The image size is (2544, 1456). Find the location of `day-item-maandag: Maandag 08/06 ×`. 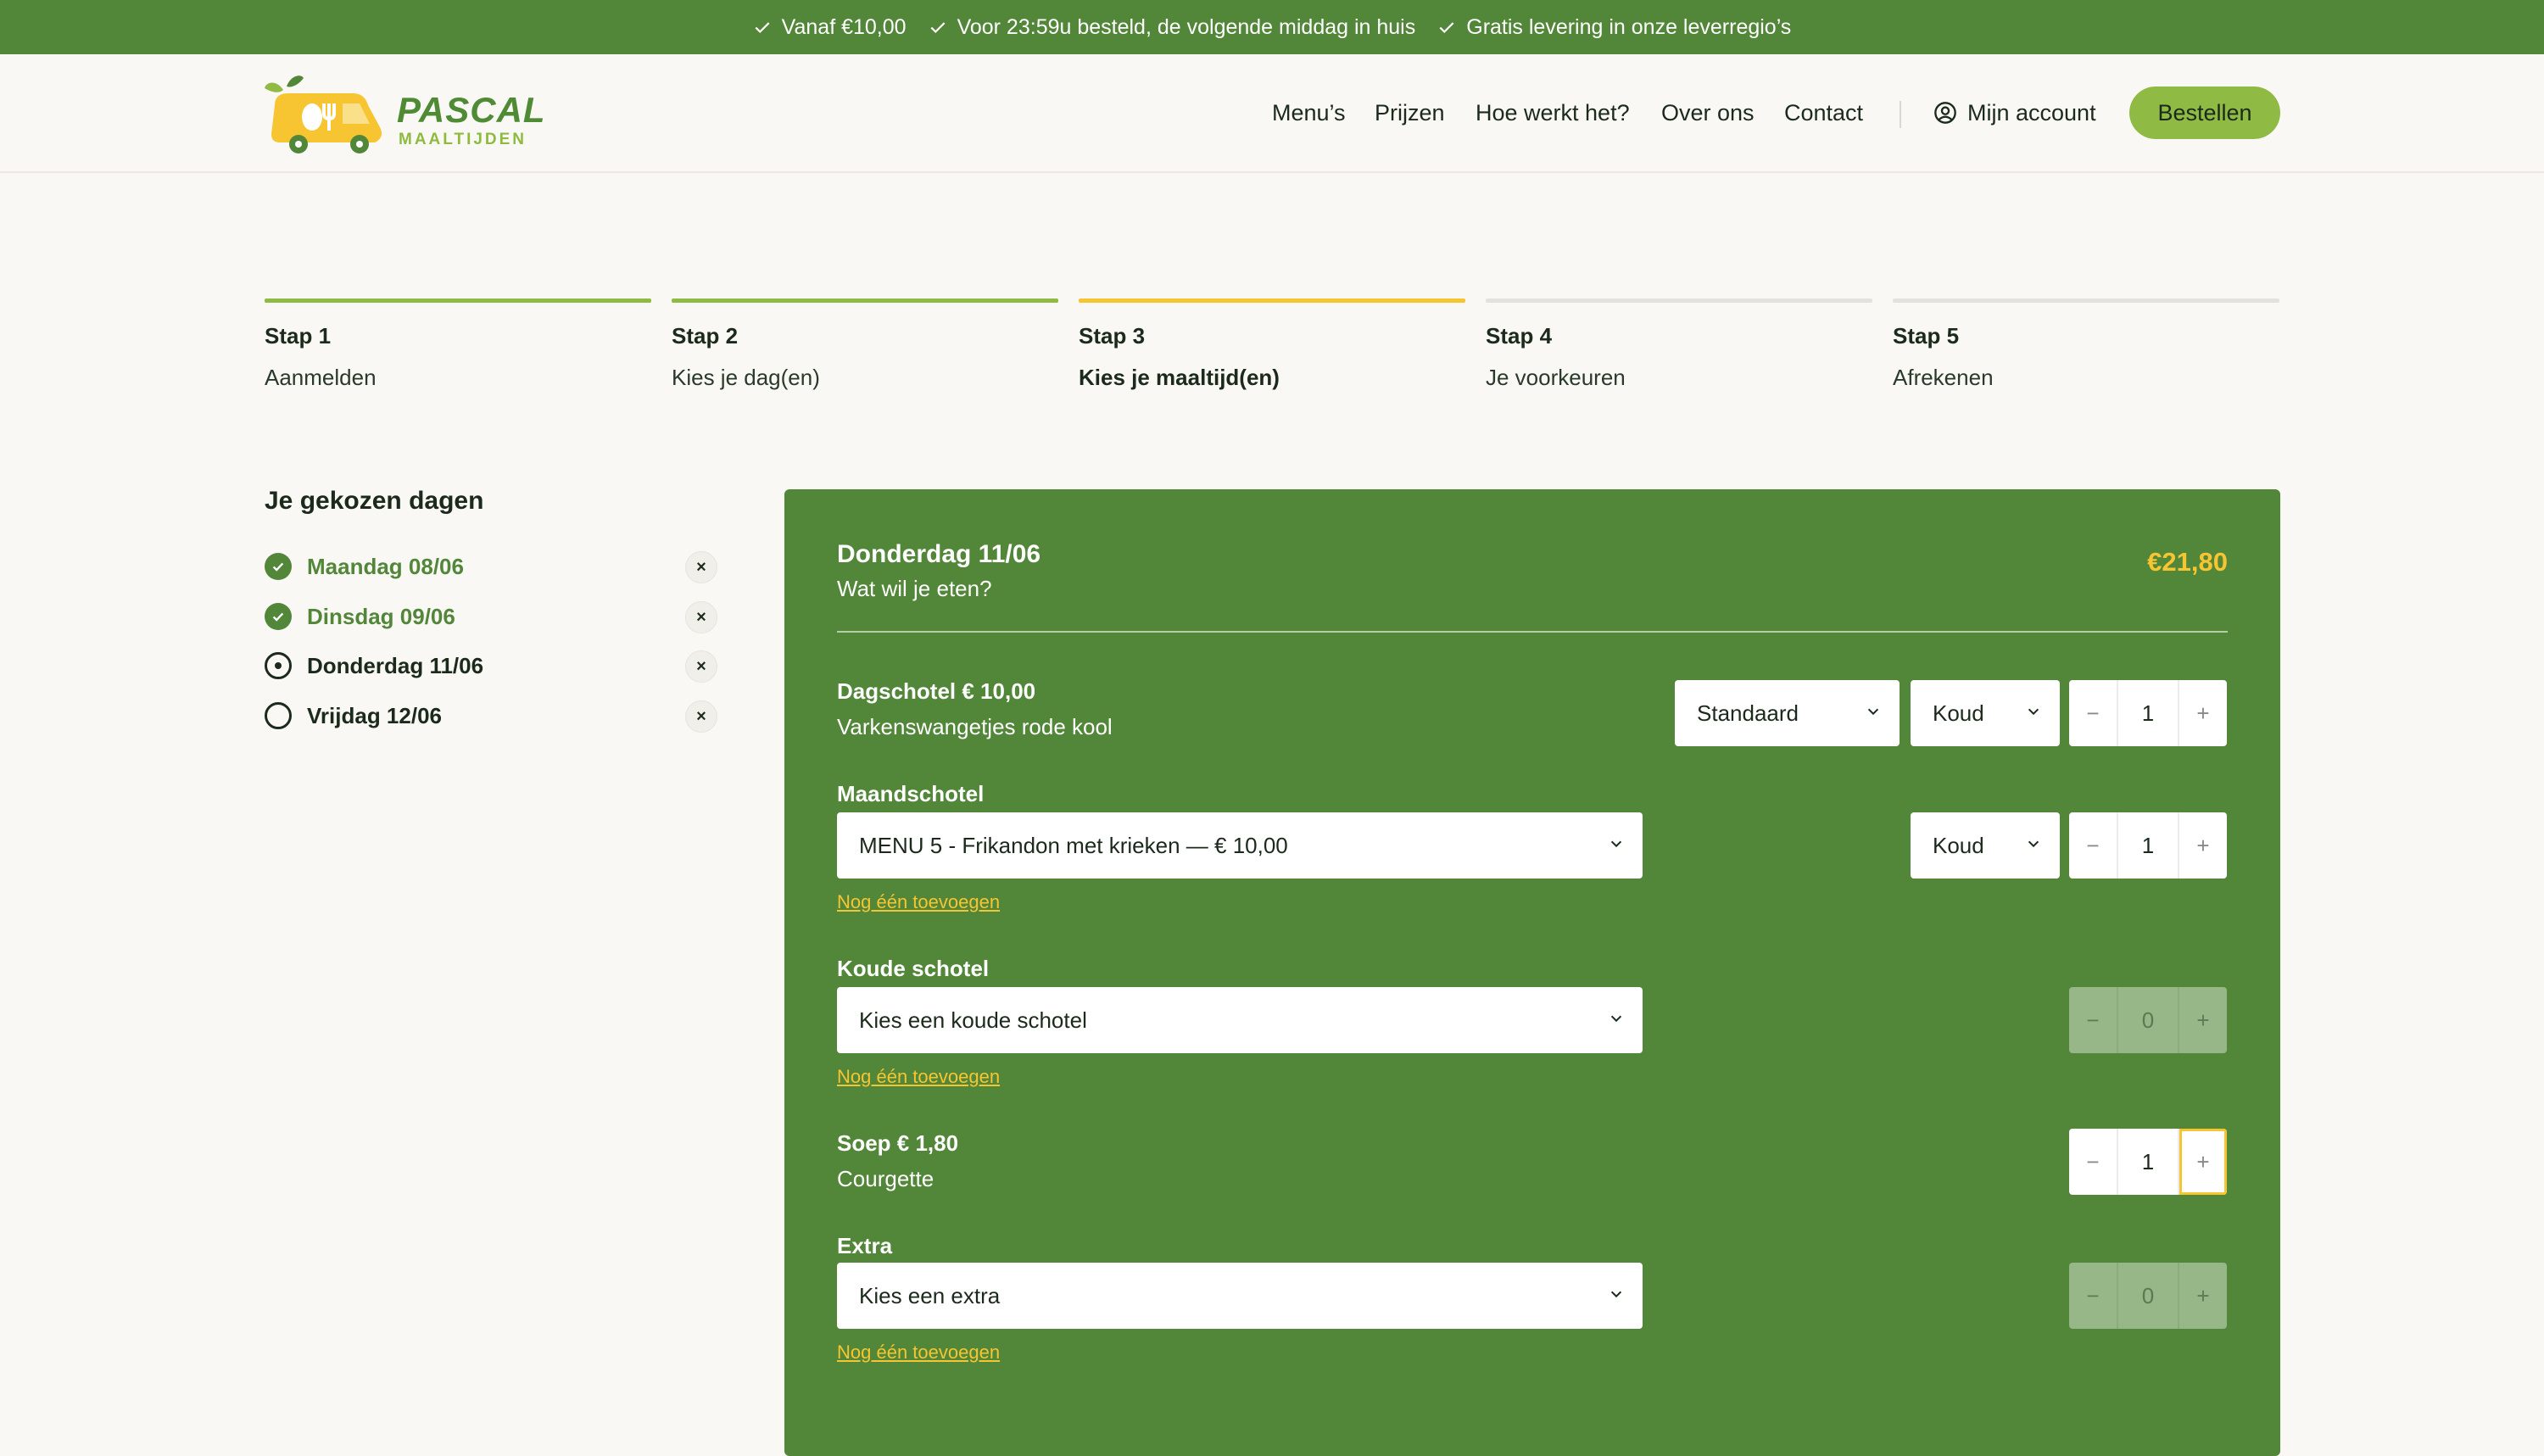

day-item-maandag: Maandag 08/06 × is located at coordinates (494, 566).